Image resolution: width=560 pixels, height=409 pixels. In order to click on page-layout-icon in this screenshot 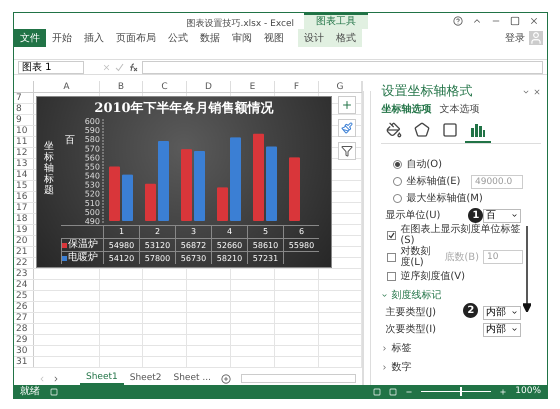, I will do `click(393, 392)`.